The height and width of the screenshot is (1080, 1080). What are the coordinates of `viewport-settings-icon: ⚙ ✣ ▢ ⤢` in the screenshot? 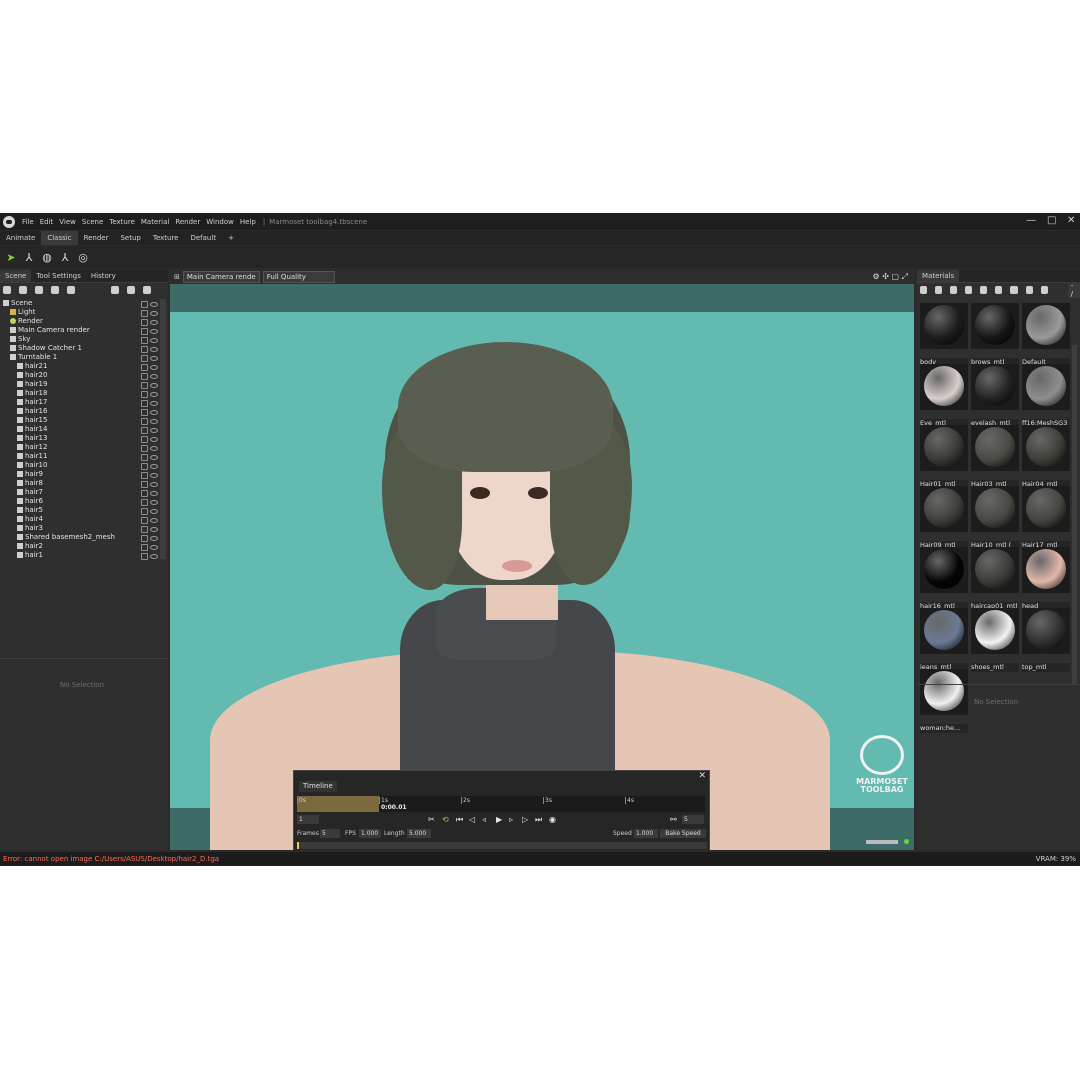 It's located at (890, 277).